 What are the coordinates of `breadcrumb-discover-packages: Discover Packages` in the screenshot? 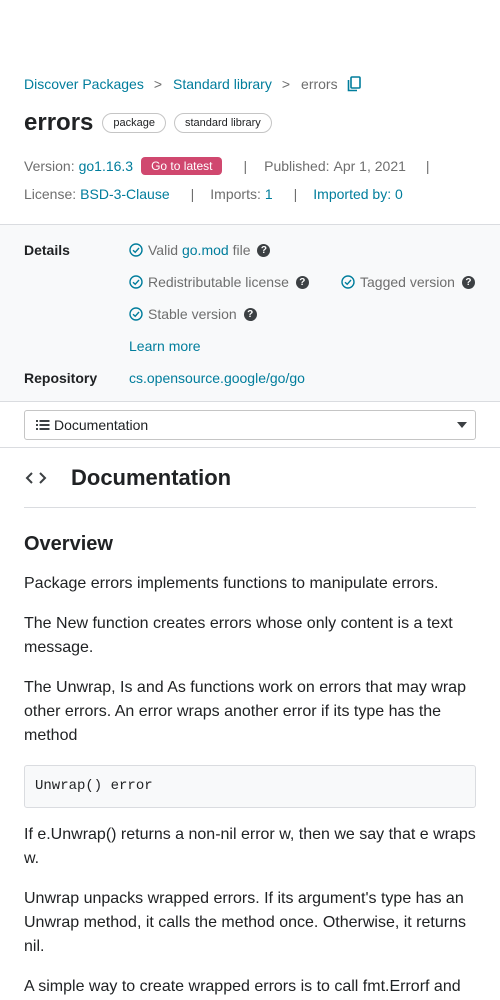 It's located at (84, 84).